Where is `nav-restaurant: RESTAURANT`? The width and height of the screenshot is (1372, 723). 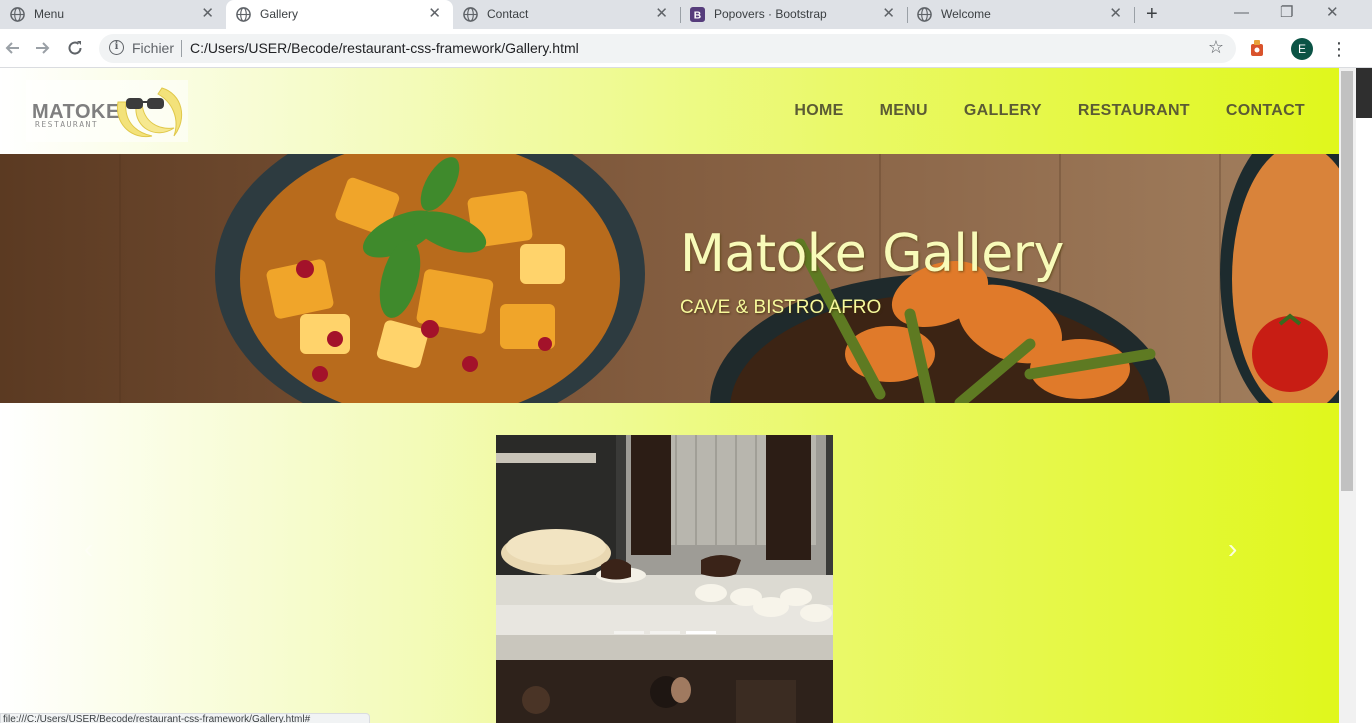
nav-restaurant: RESTAURANT is located at coordinates (1134, 111).